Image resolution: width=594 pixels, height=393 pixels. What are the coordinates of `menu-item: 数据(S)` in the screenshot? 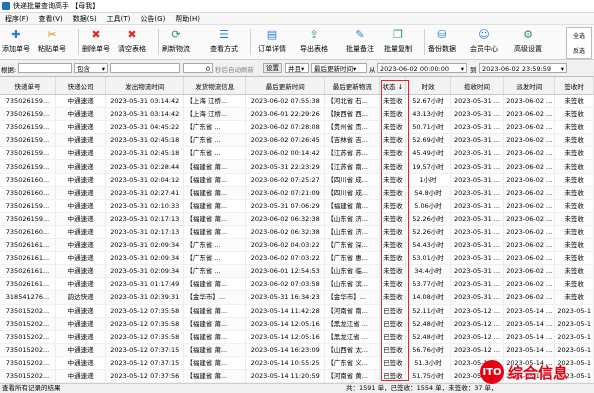 It's located at (85, 19).